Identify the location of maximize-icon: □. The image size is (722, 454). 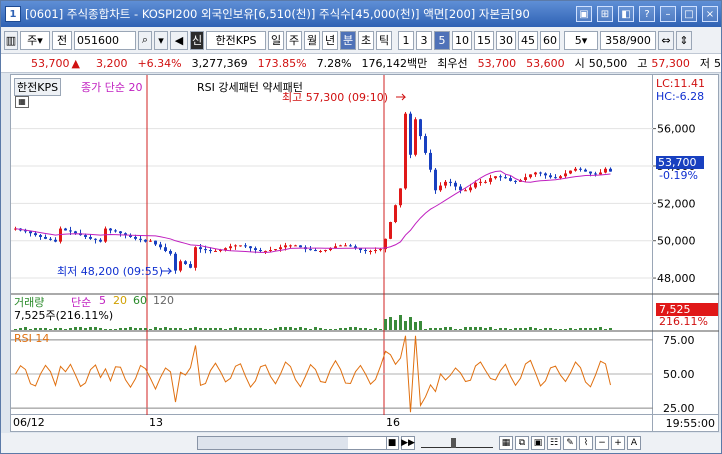
(689, 14).